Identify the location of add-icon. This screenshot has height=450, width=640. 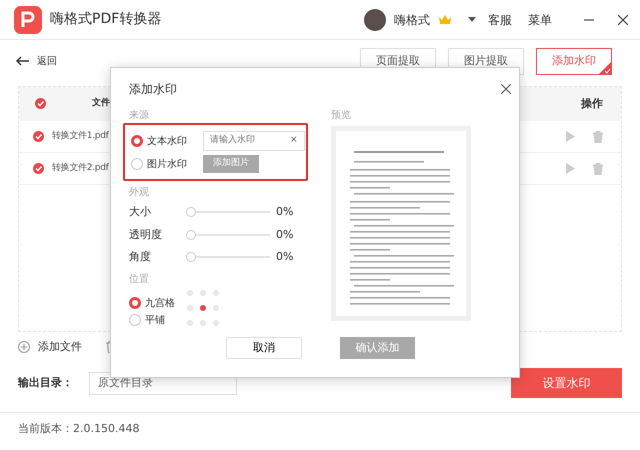
(24, 347).